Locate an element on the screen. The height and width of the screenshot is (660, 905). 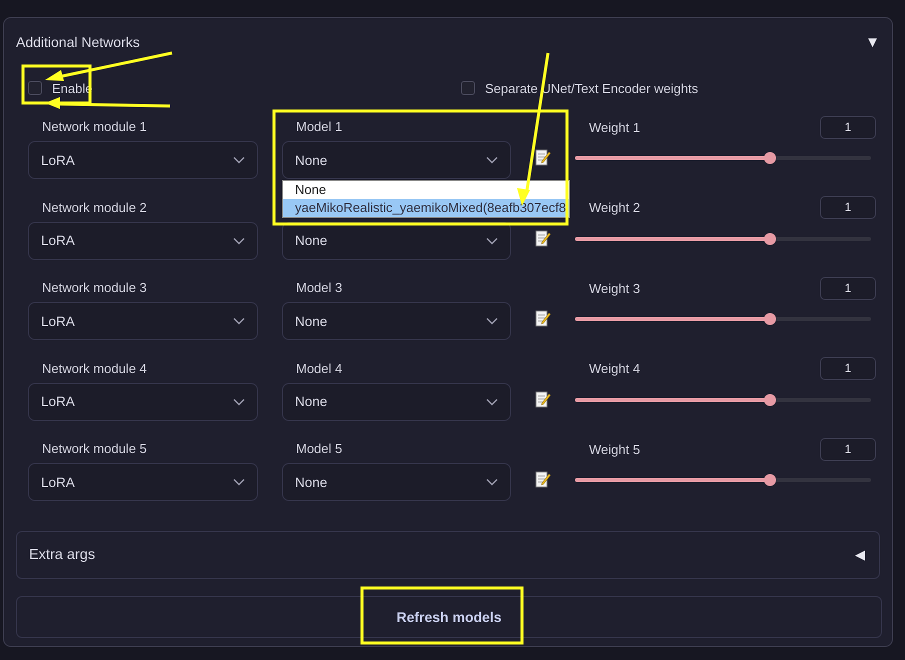
accordion-title: Extra args is located at coordinates (62, 554).